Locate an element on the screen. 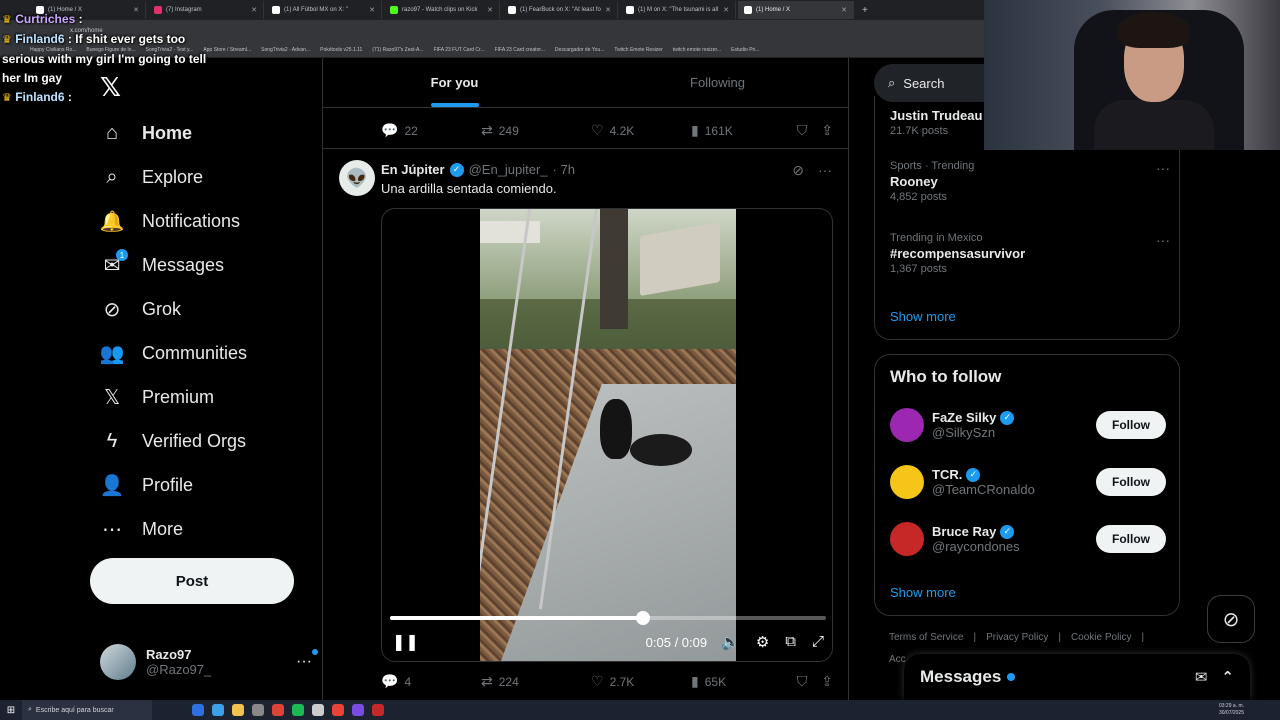 This screenshot has width=1280, height=720. post-button: Post is located at coordinates (192, 581).